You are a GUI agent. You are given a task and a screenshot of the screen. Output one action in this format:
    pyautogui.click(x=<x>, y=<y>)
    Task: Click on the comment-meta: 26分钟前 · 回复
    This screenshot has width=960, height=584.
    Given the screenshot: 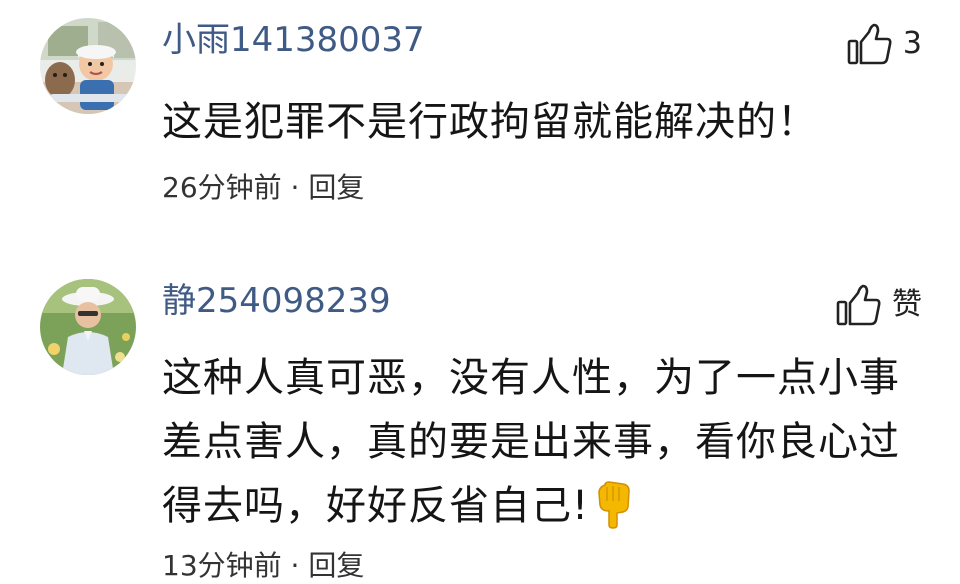 What is the action you would take?
    pyautogui.click(x=263, y=188)
    